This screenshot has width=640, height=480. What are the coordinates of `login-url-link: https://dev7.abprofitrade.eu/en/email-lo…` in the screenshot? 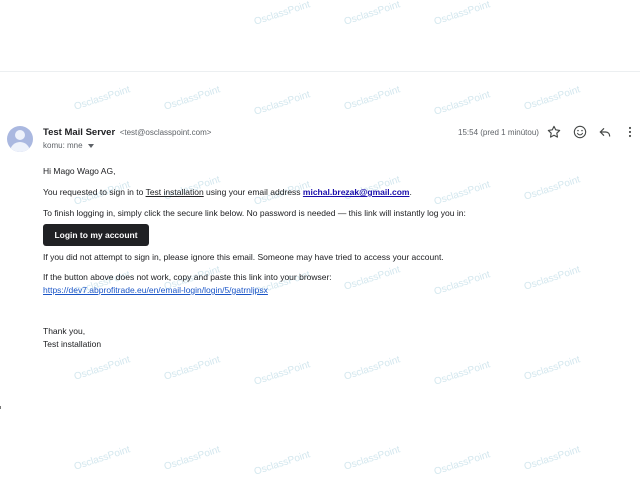 It's located at (155, 290).